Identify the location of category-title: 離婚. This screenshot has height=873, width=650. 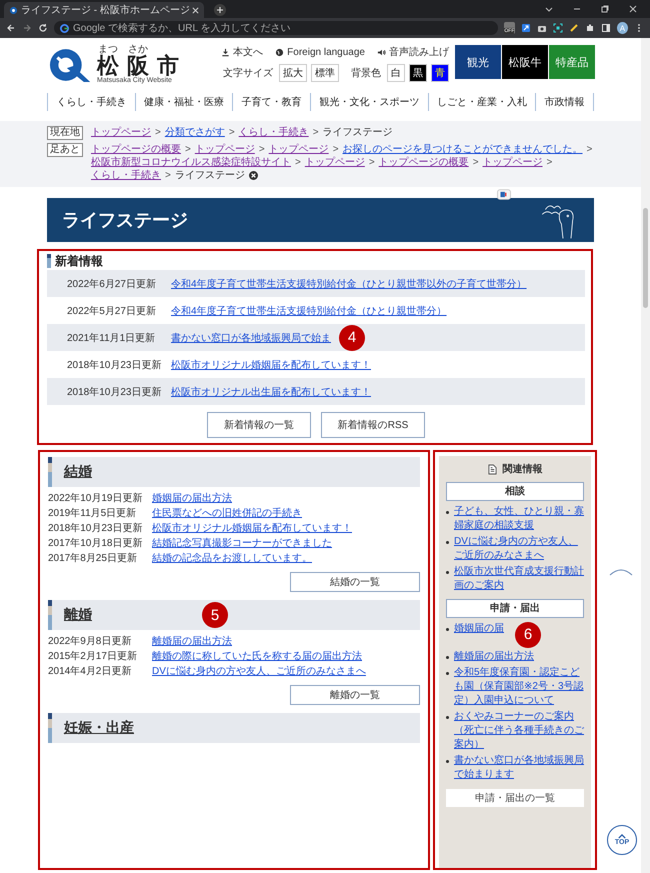
(78, 615).